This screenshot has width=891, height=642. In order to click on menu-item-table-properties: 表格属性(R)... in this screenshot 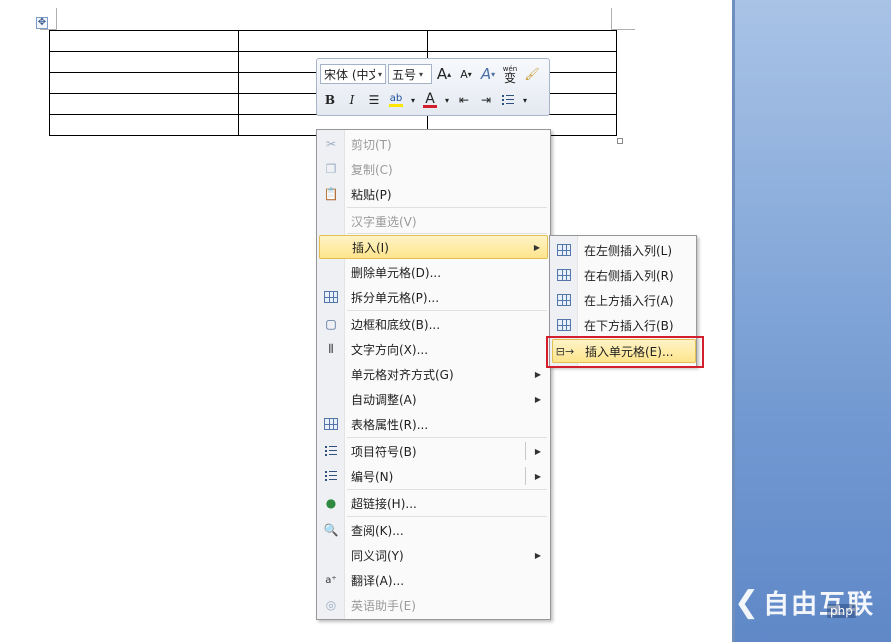, I will do `click(433, 424)`.